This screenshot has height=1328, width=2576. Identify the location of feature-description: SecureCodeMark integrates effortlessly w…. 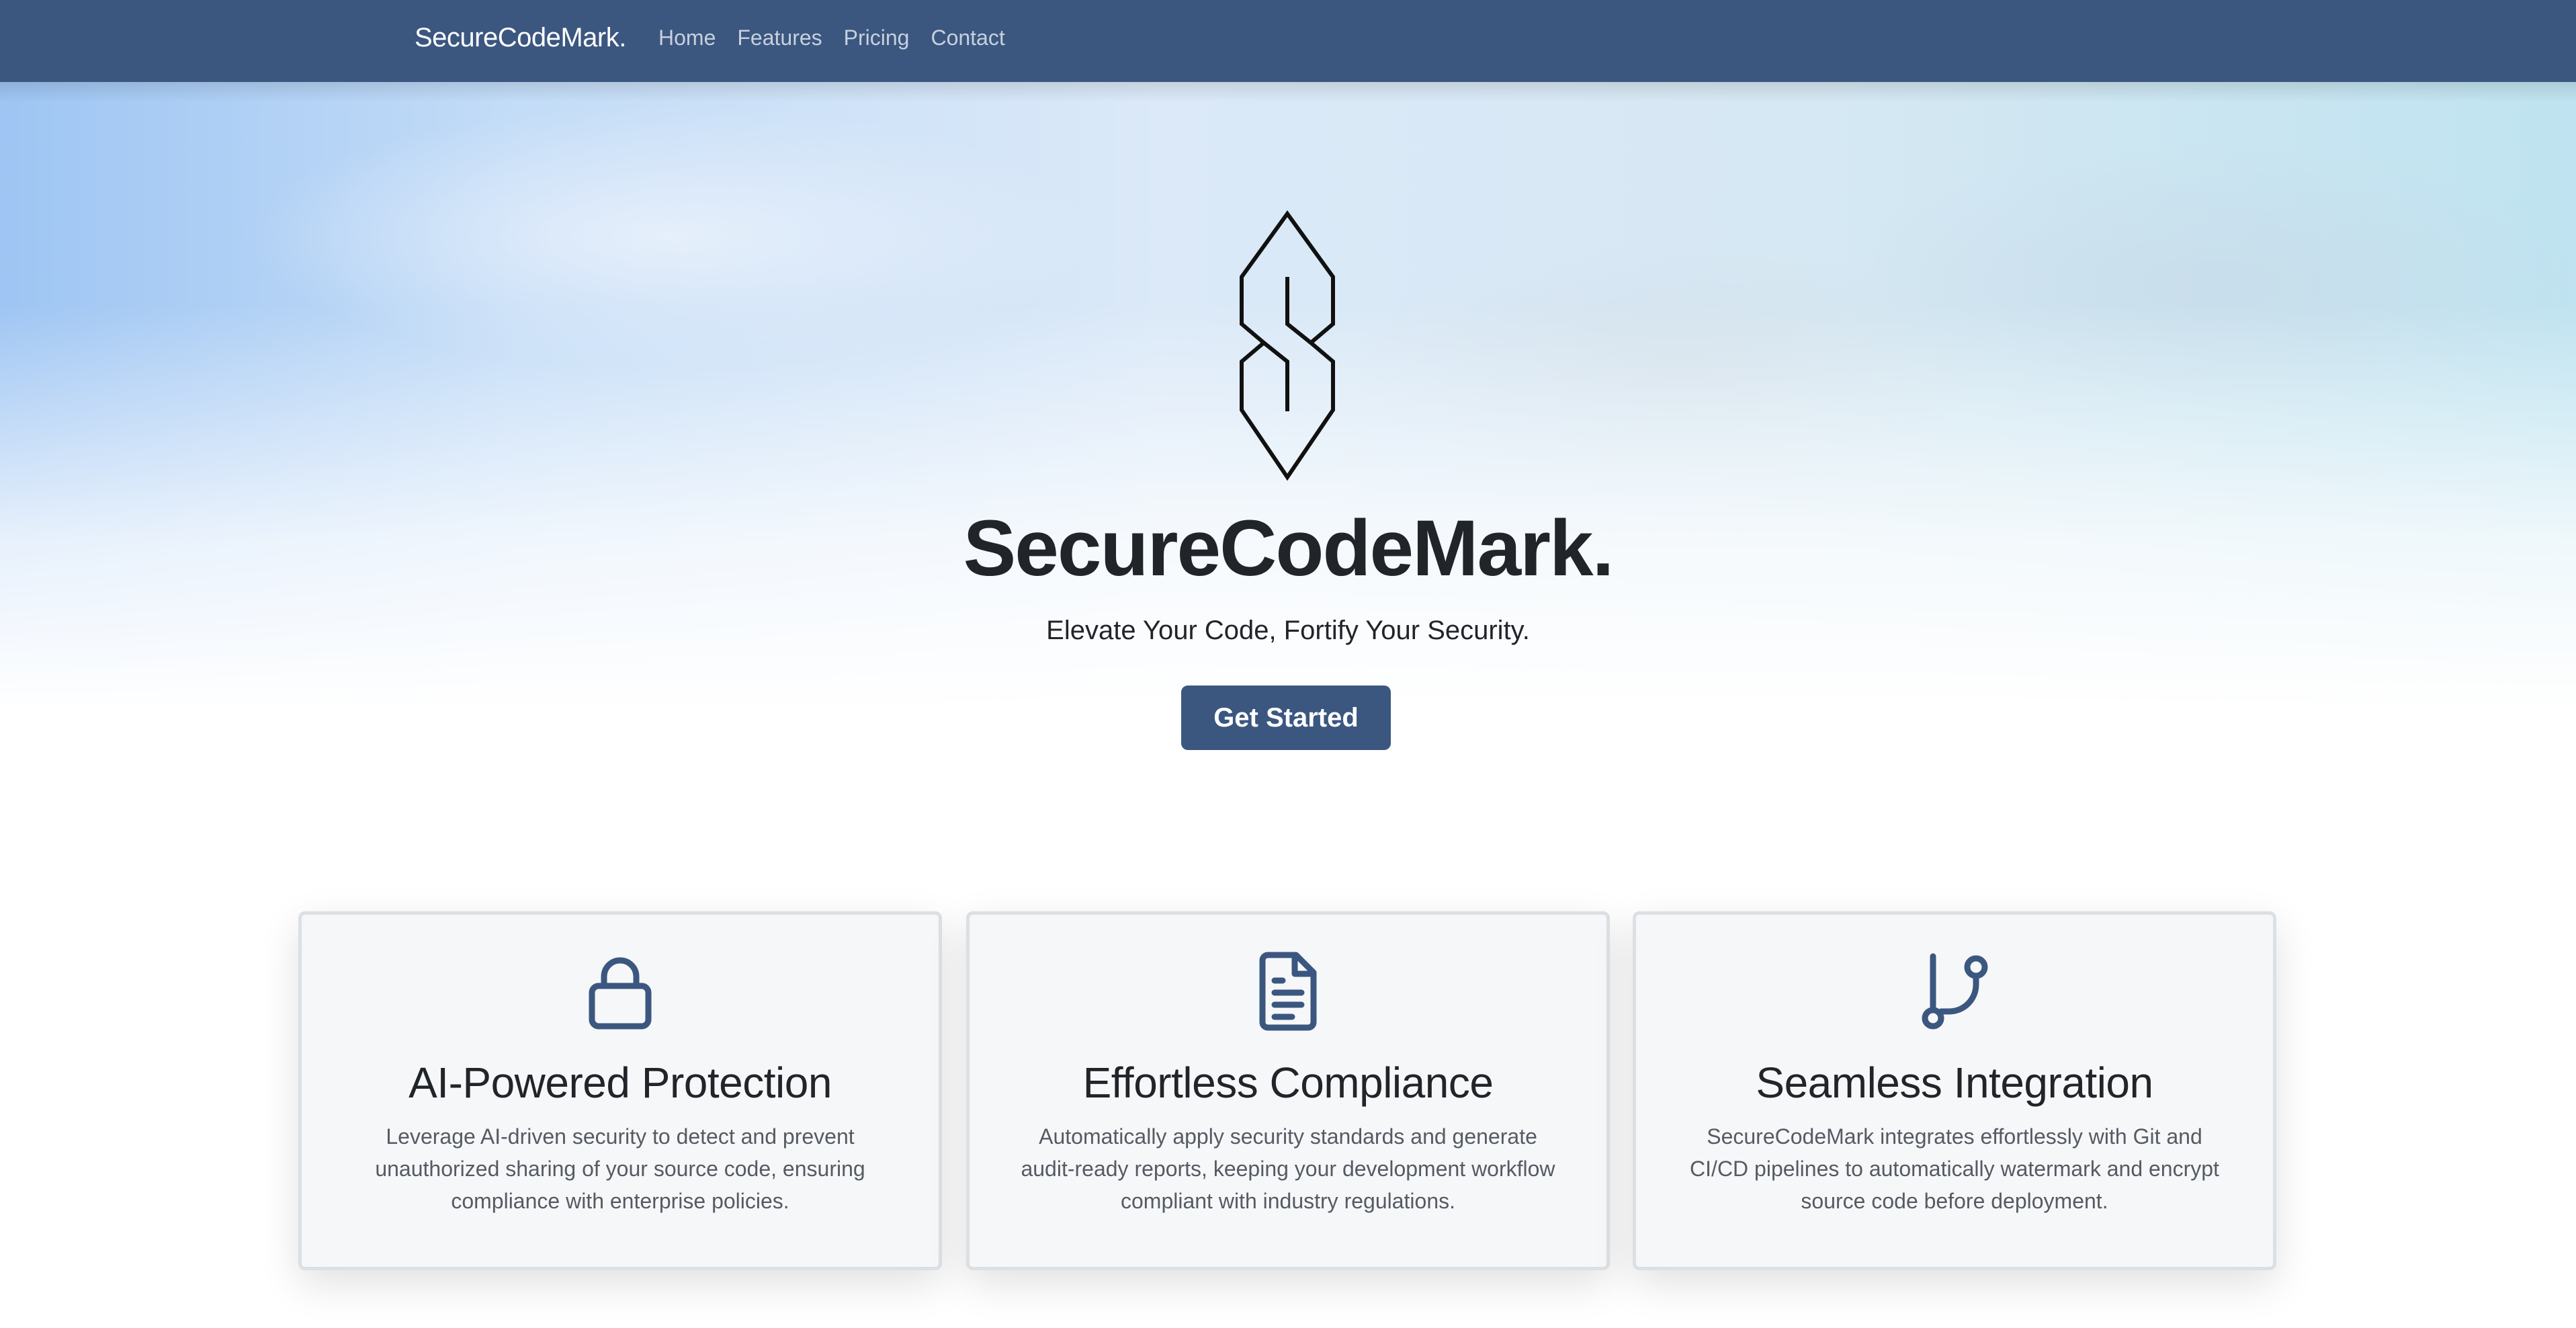
(1954, 1169).